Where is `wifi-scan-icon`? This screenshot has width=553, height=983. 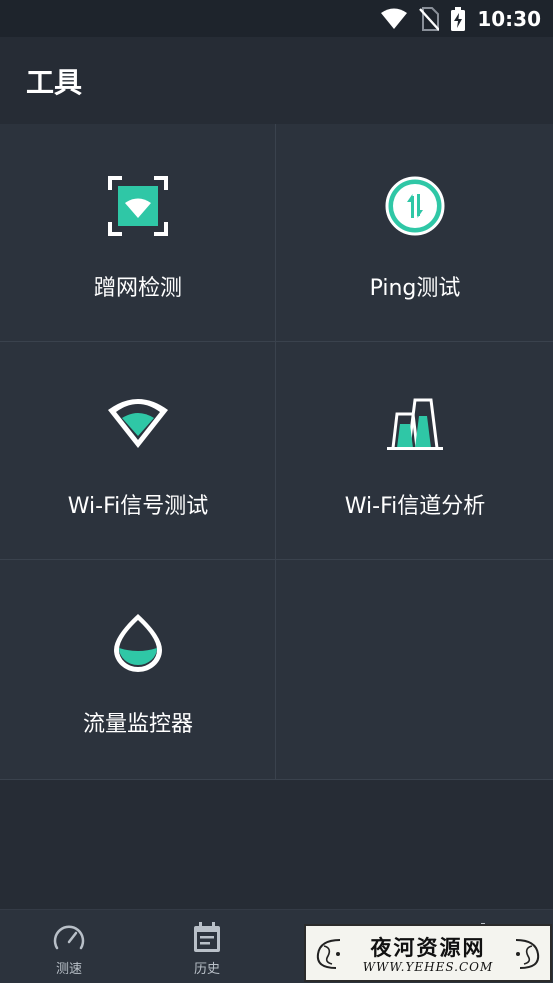
wifi-scan-icon is located at coordinates (138, 206).